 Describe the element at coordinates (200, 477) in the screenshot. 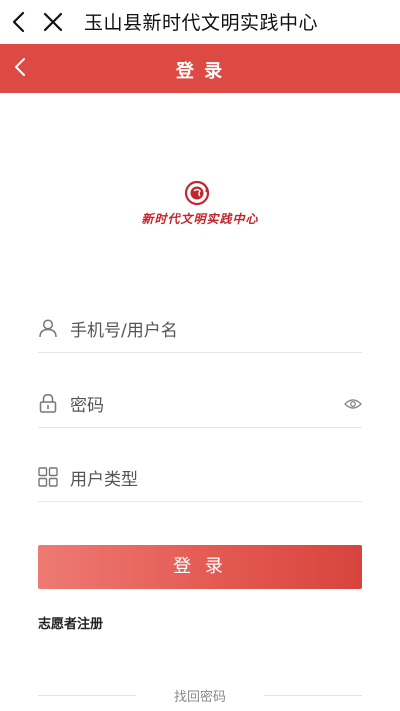

I see `user-type-field: 用户类型` at that location.